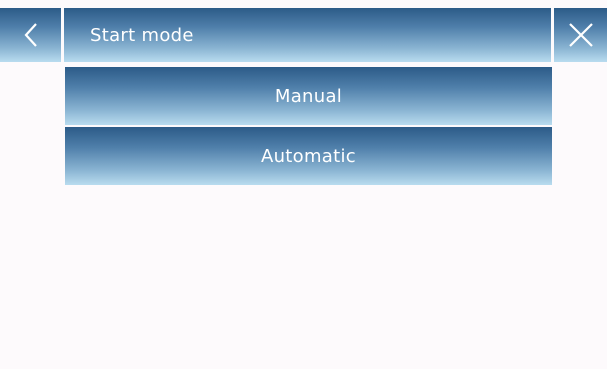  I want to click on page-title: Start mode, so click(142, 35).